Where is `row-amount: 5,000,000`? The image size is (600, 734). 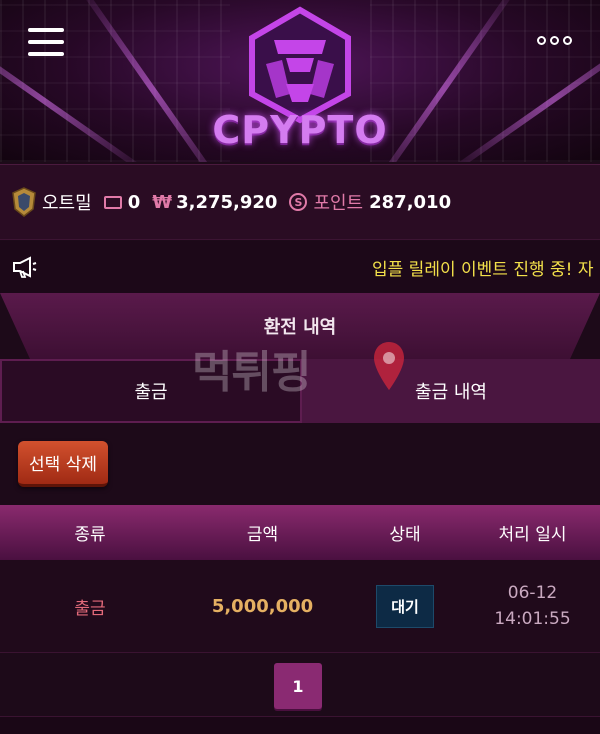
row-amount: 5,000,000 is located at coordinates (262, 606).